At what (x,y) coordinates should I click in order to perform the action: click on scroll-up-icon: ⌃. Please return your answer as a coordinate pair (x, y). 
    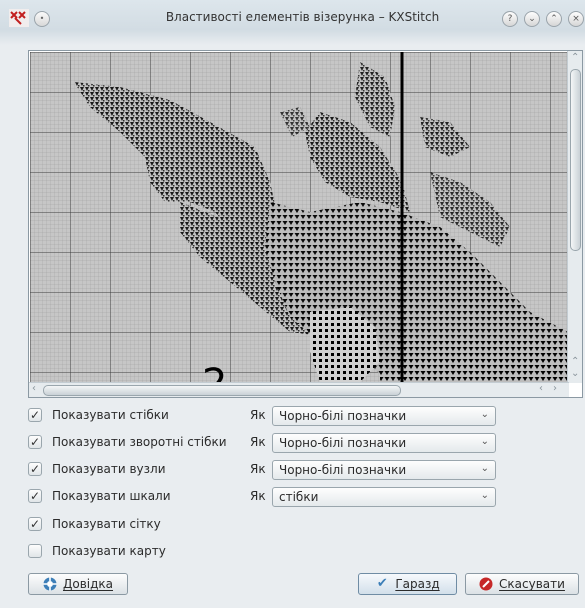
    Looking at the image, I should click on (575, 57).